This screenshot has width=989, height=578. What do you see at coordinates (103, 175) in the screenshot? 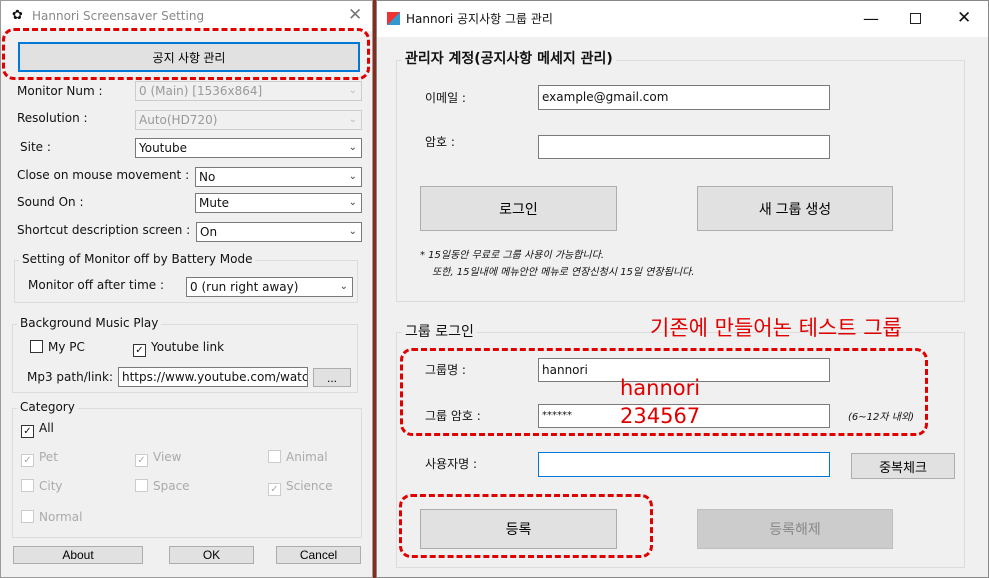
I see `close-mouse-label: Close on mouse movement :` at bounding box center [103, 175].